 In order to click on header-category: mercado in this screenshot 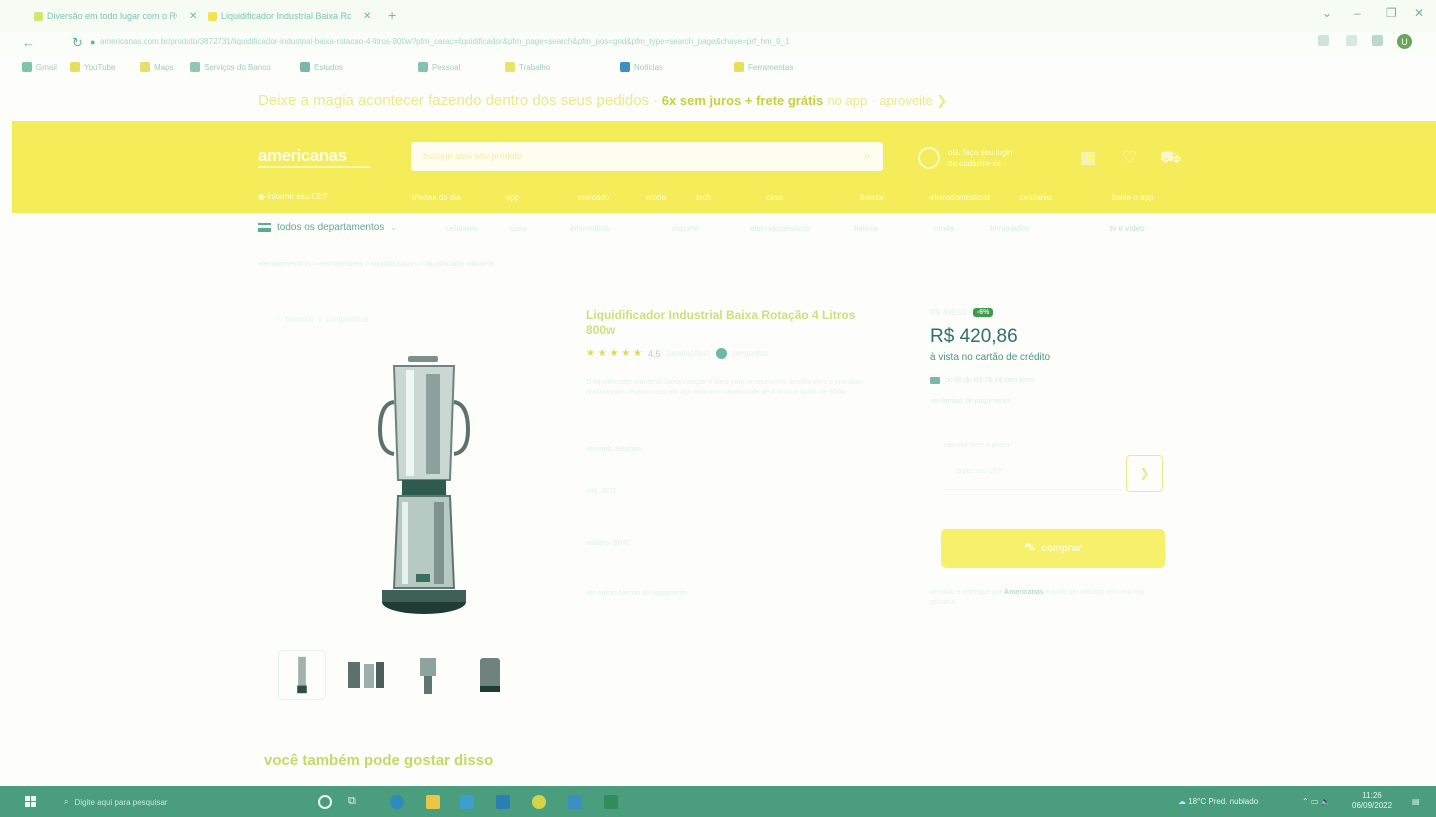, I will do `click(593, 197)`.